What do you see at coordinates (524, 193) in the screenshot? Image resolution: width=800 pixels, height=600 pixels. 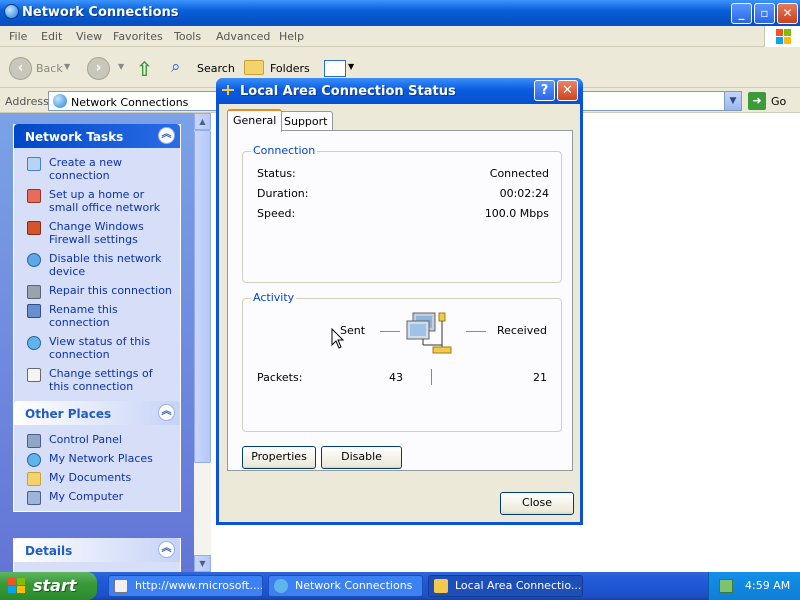 I see `duration-value: 00:02:24` at bounding box center [524, 193].